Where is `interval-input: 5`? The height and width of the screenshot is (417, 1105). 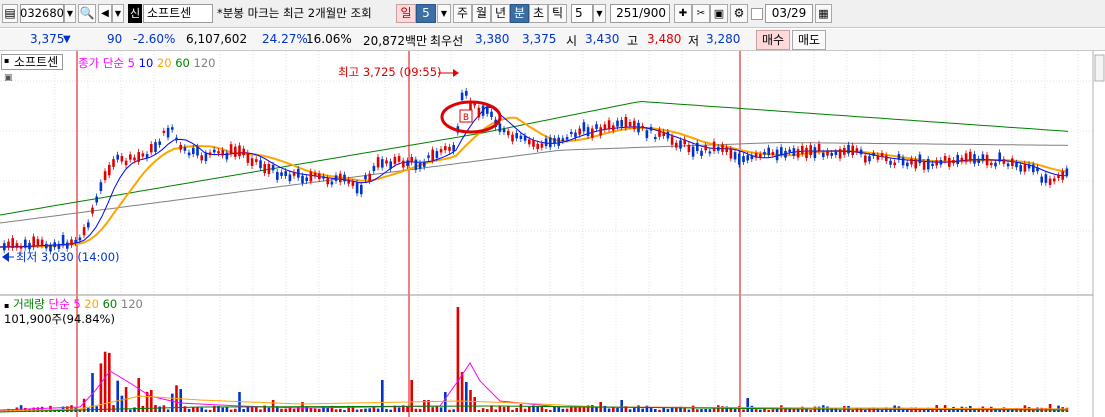 interval-input: 5 is located at coordinates (582, 13).